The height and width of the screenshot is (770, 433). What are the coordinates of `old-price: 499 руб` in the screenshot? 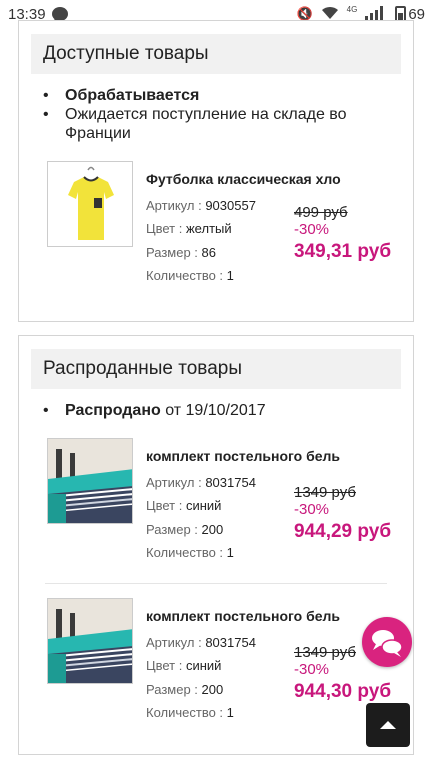 It's located at (321, 212).